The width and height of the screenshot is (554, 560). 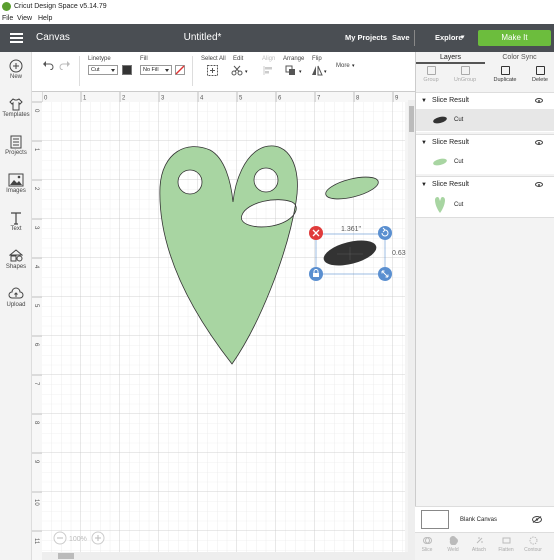 What do you see at coordinates (237, 70) in the screenshot?
I see `scissors-icon` at bounding box center [237, 70].